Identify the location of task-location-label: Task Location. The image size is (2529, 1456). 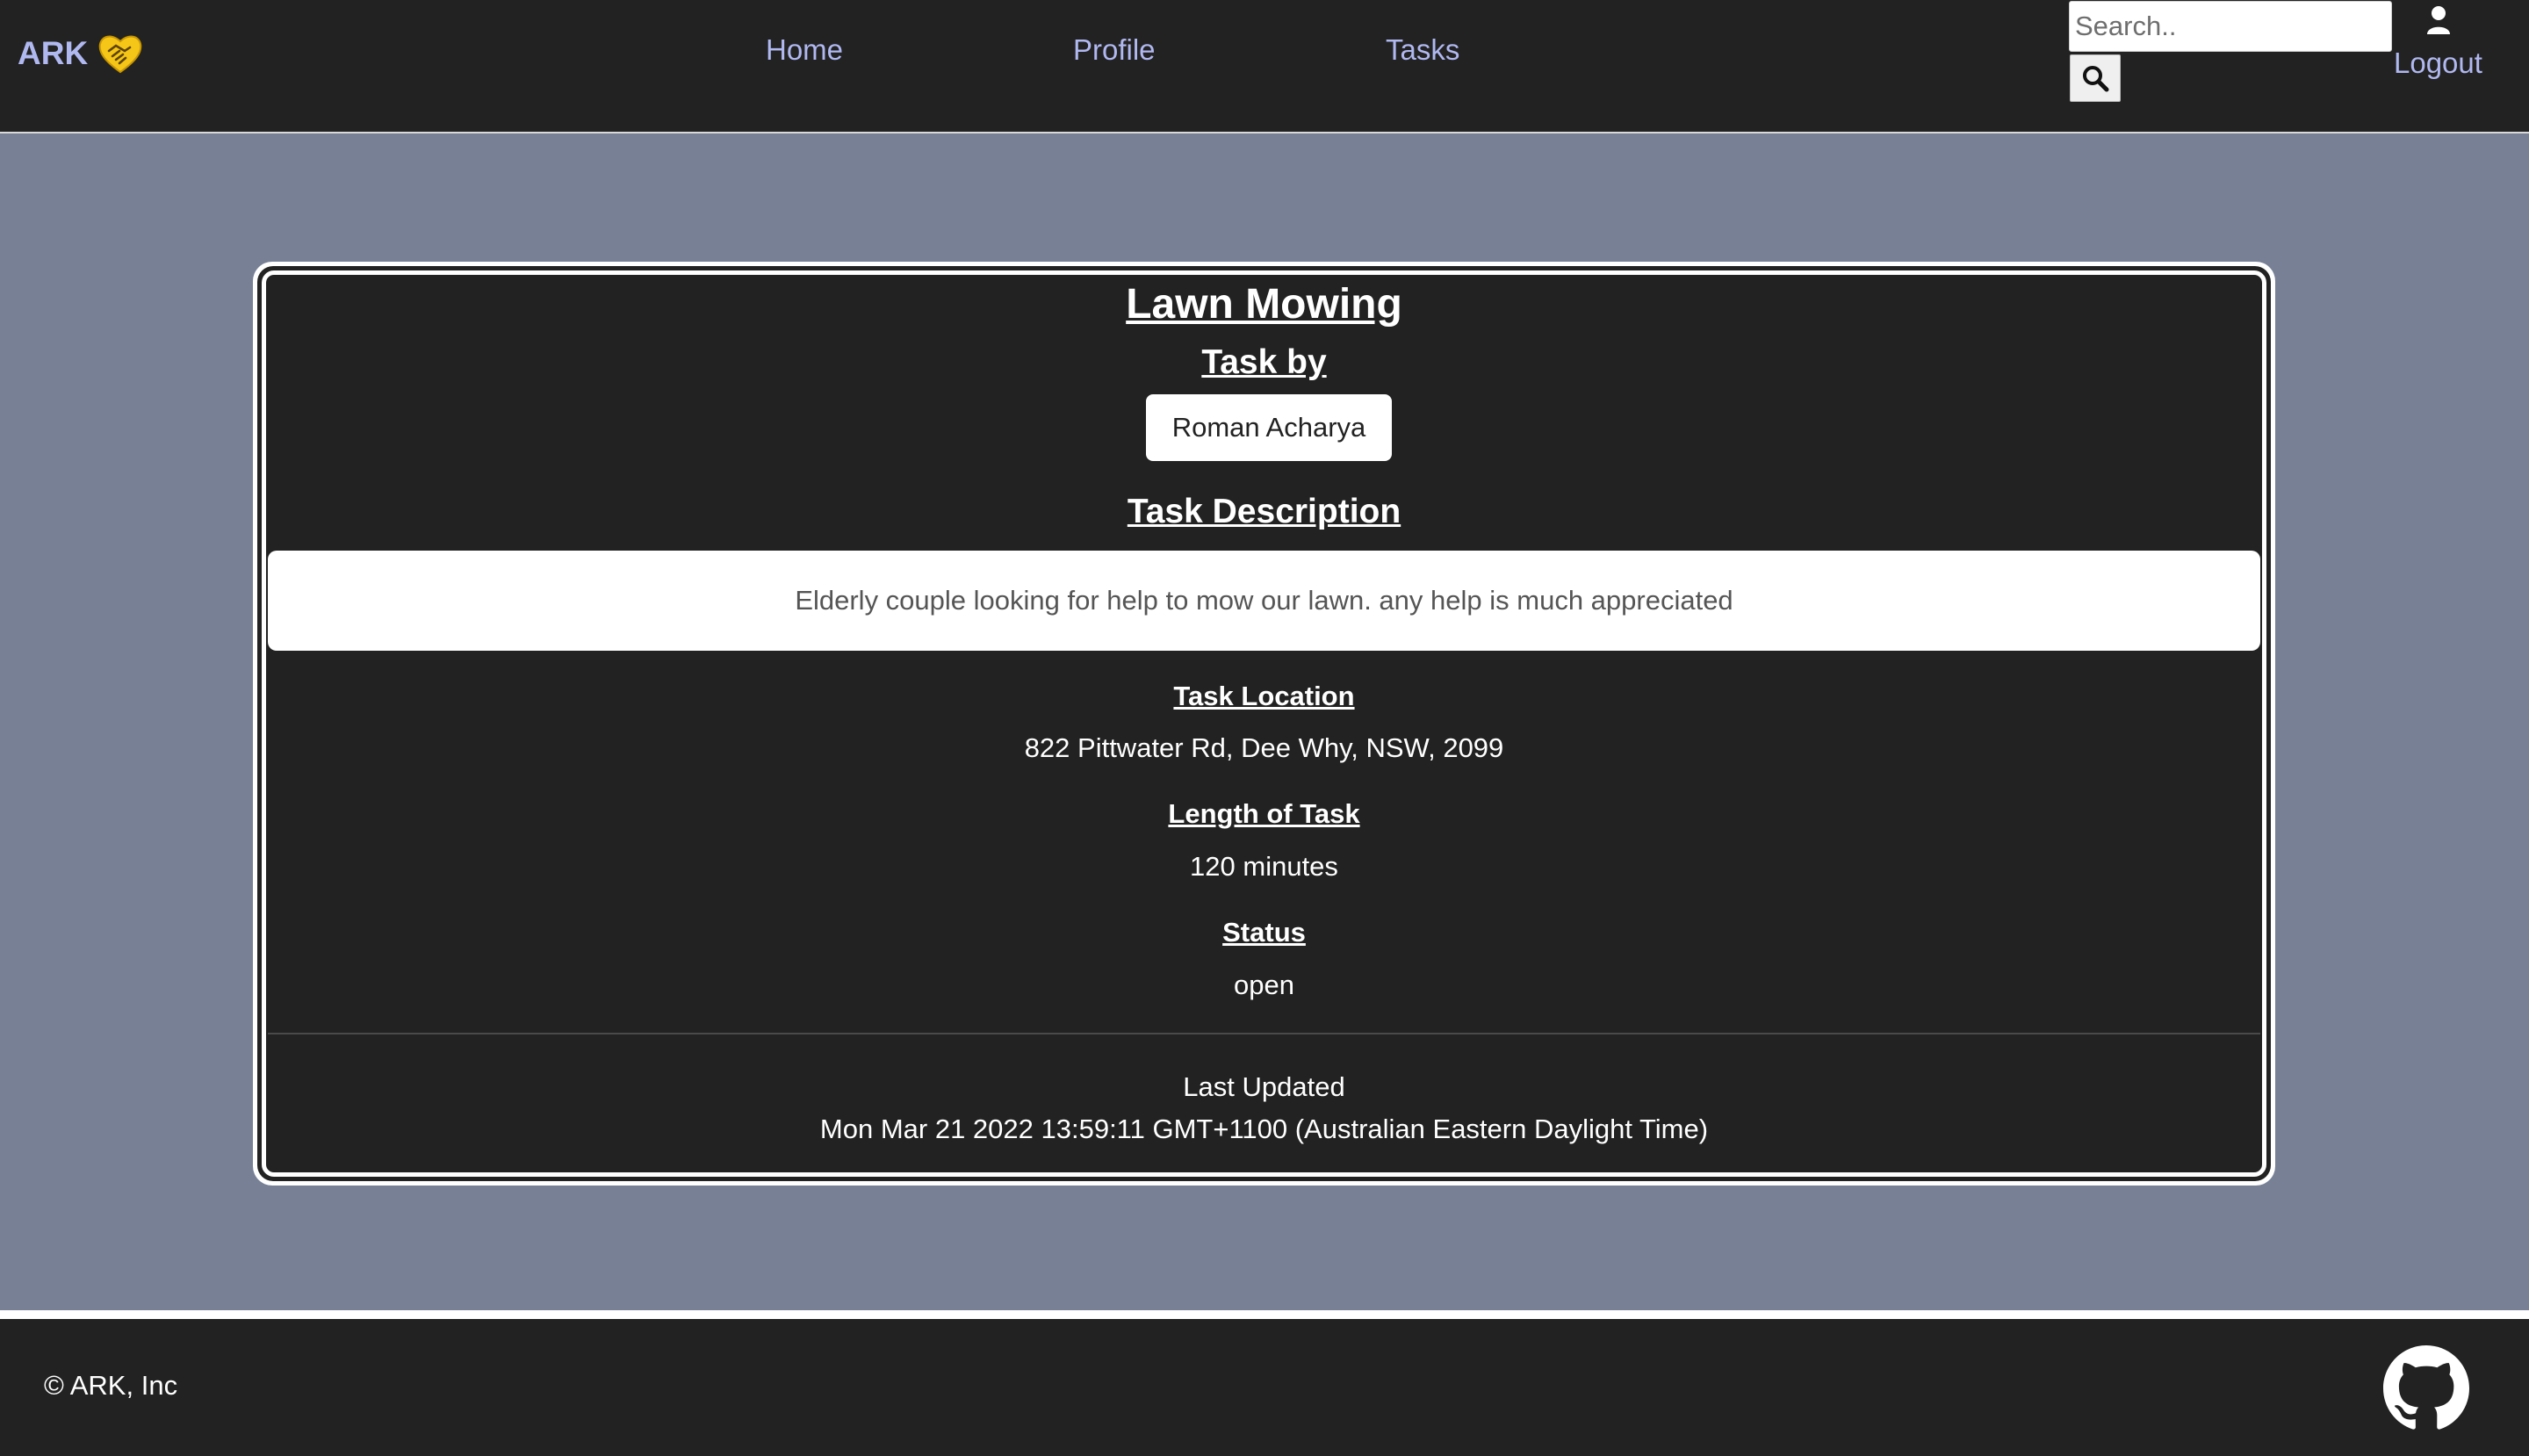
(1264, 696).